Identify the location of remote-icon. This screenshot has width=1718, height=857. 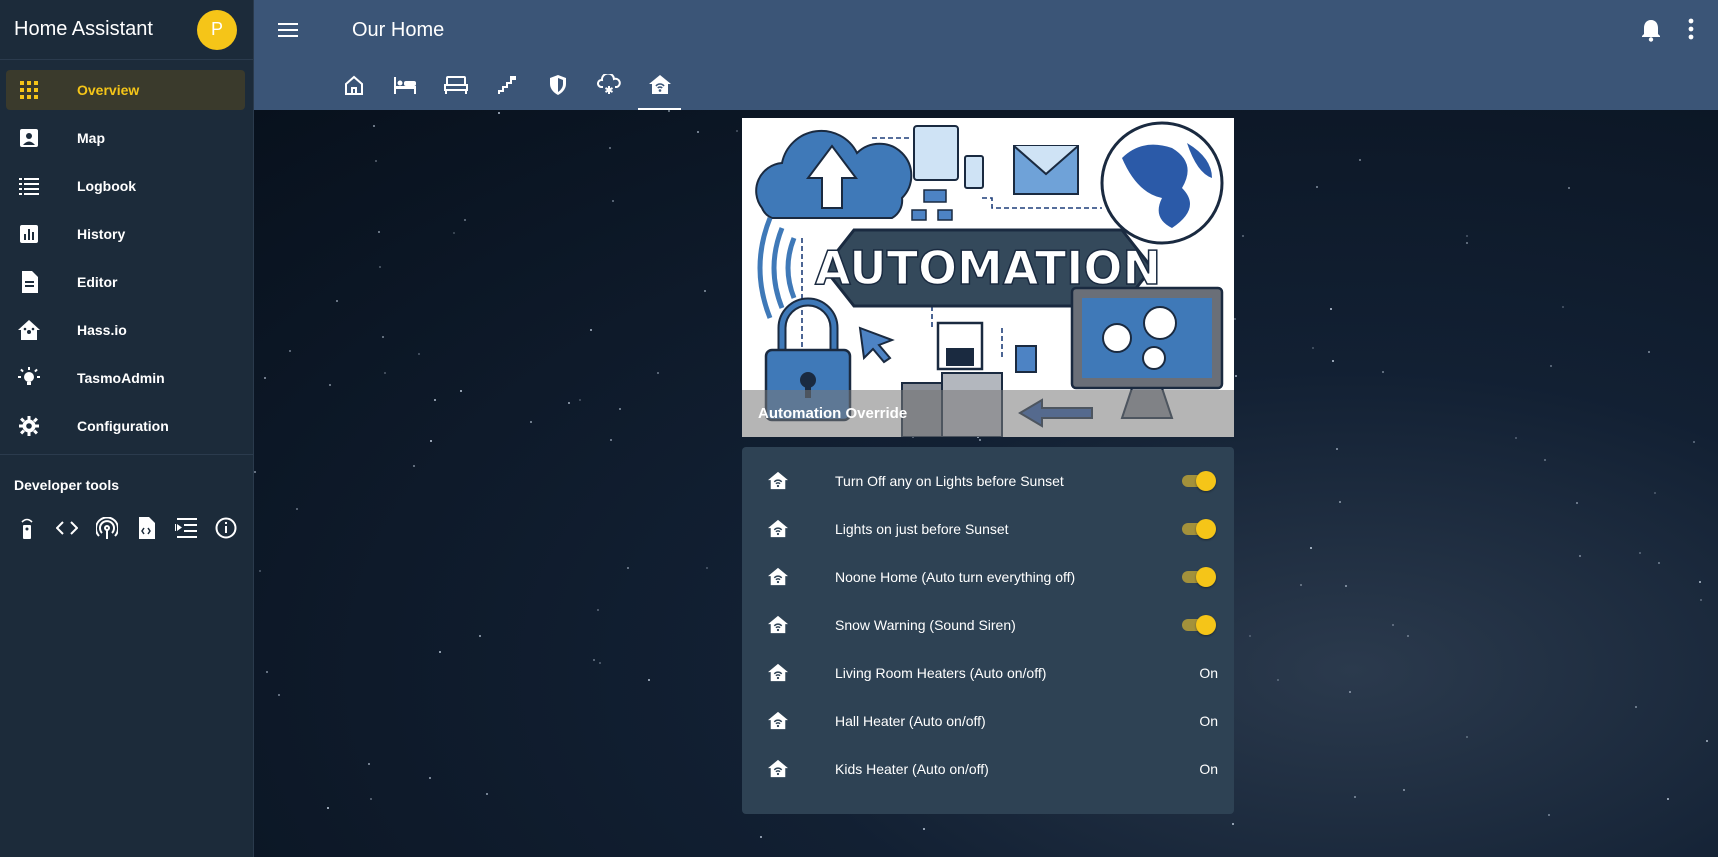
(27, 528).